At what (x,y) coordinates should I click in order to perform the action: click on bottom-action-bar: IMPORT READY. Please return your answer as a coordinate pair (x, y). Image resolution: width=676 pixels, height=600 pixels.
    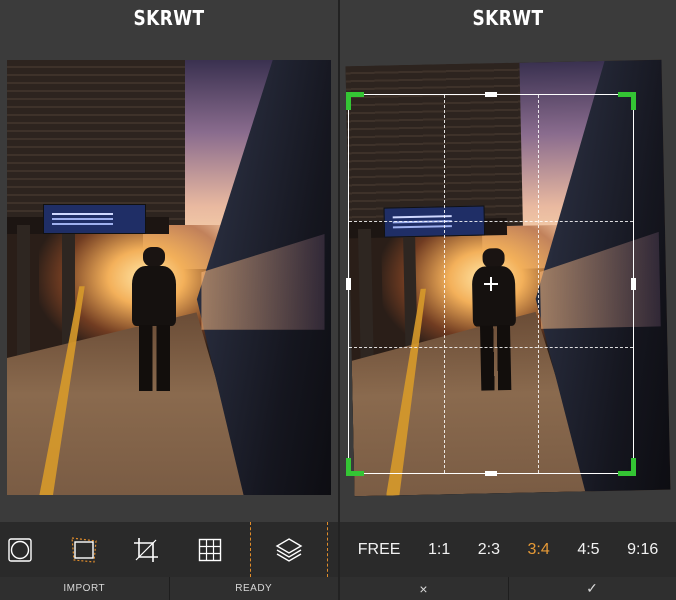
    Looking at the image, I should click on (169, 588).